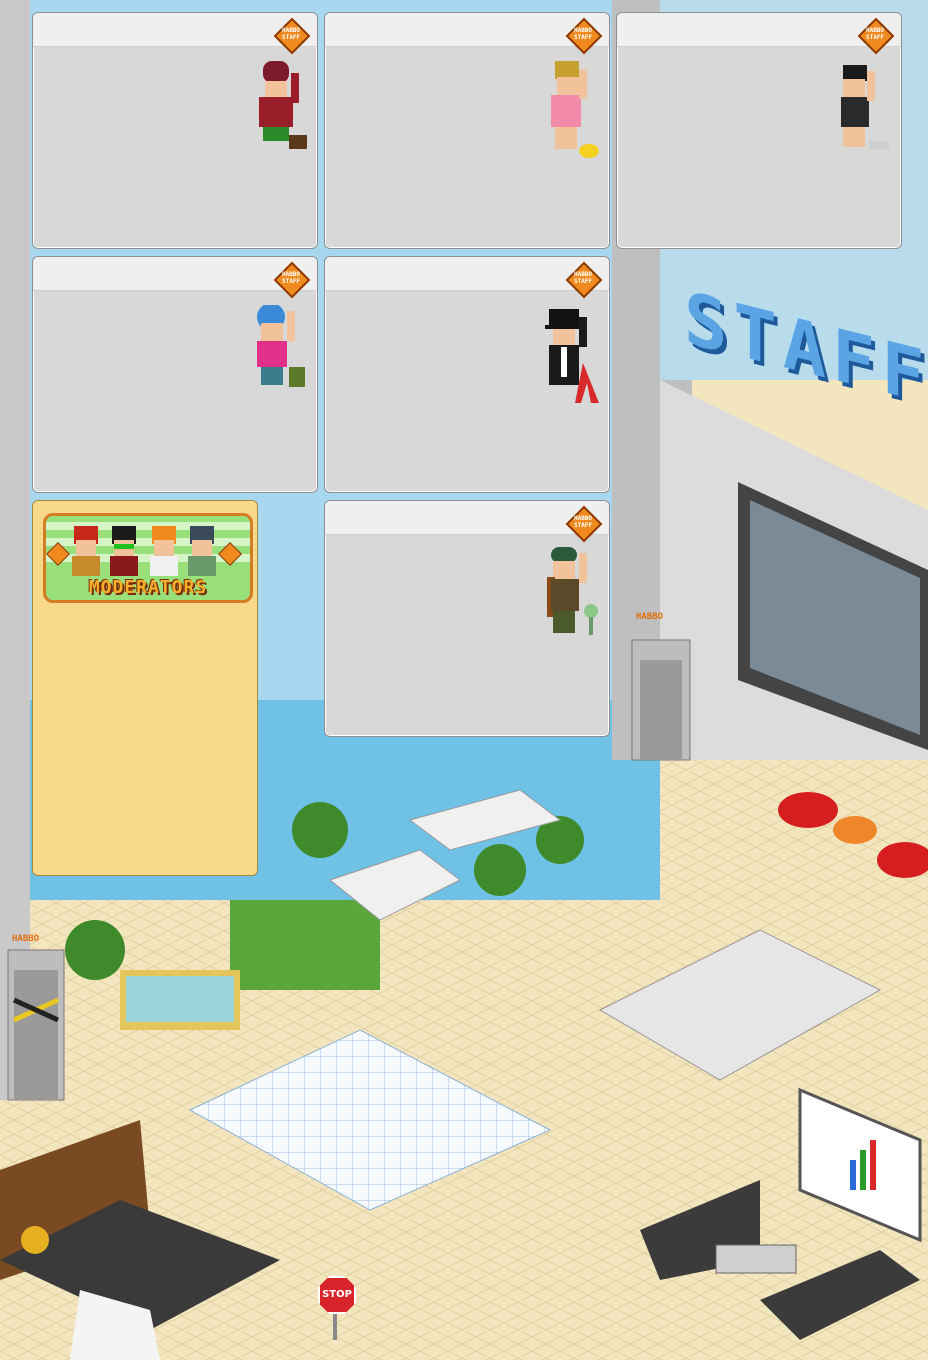 This screenshot has width=928, height=1360. What do you see at coordinates (467, 374) in the screenshot?
I see `staff-card-5: HABBO STAFF` at bounding box center [467, 374].